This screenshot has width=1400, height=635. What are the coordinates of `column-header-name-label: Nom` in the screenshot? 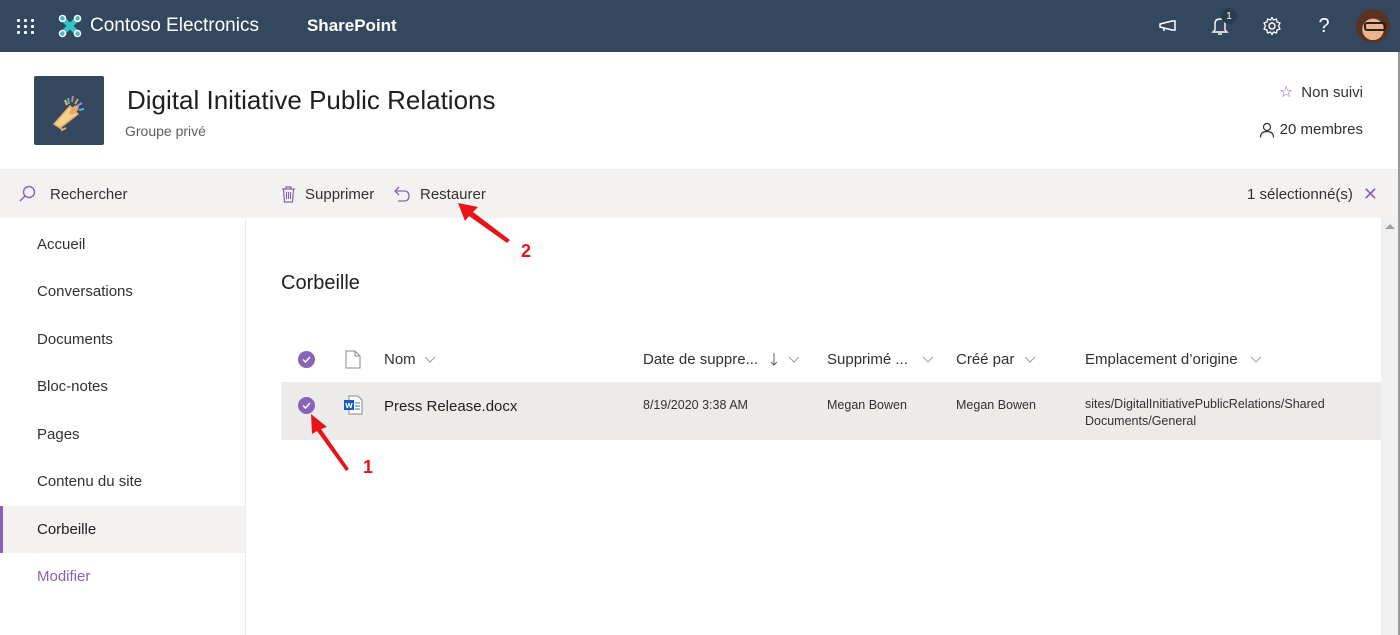 It's located at (400, 359).